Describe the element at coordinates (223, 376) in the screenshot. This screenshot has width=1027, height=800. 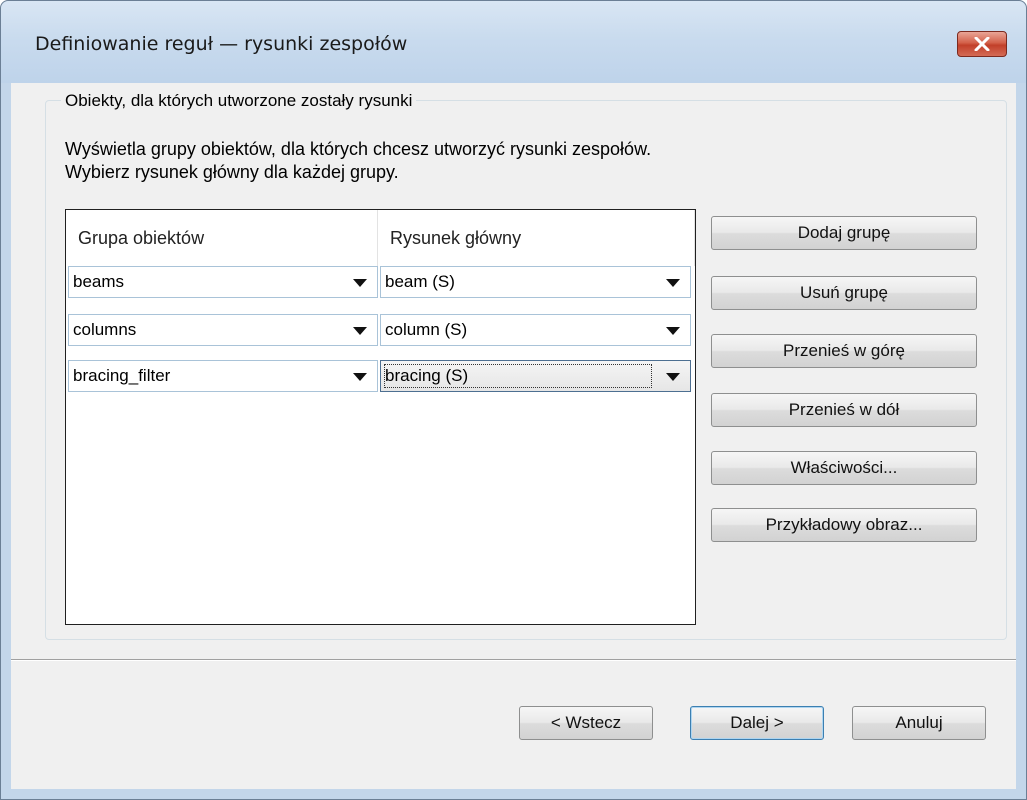
I see `object-group-dropdown-row-3: bracing_filter` at that location.